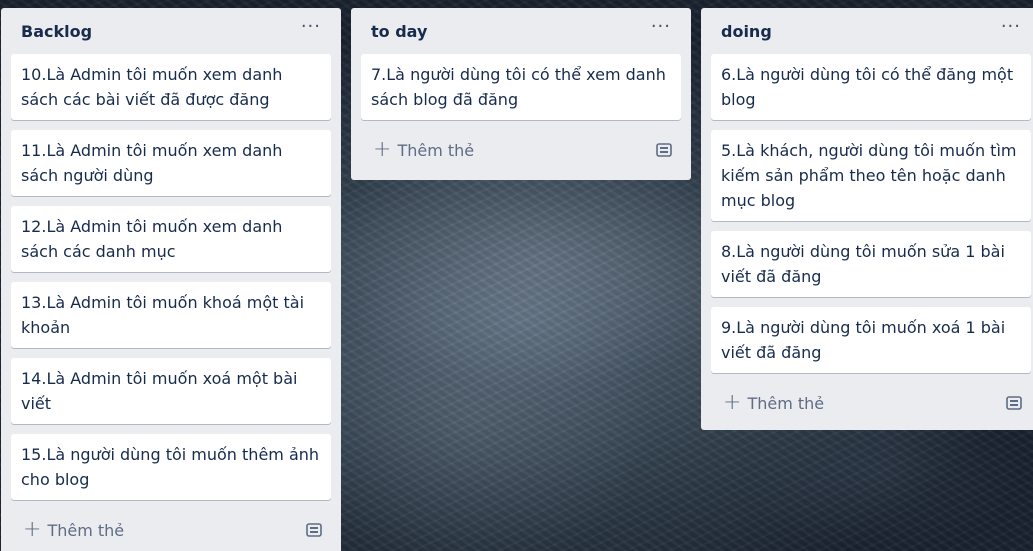 This screenshot has width=1033, height=551. Describe the element at coordinates (746, 31) in the screenshot. I see `list-title: doing` at that location.